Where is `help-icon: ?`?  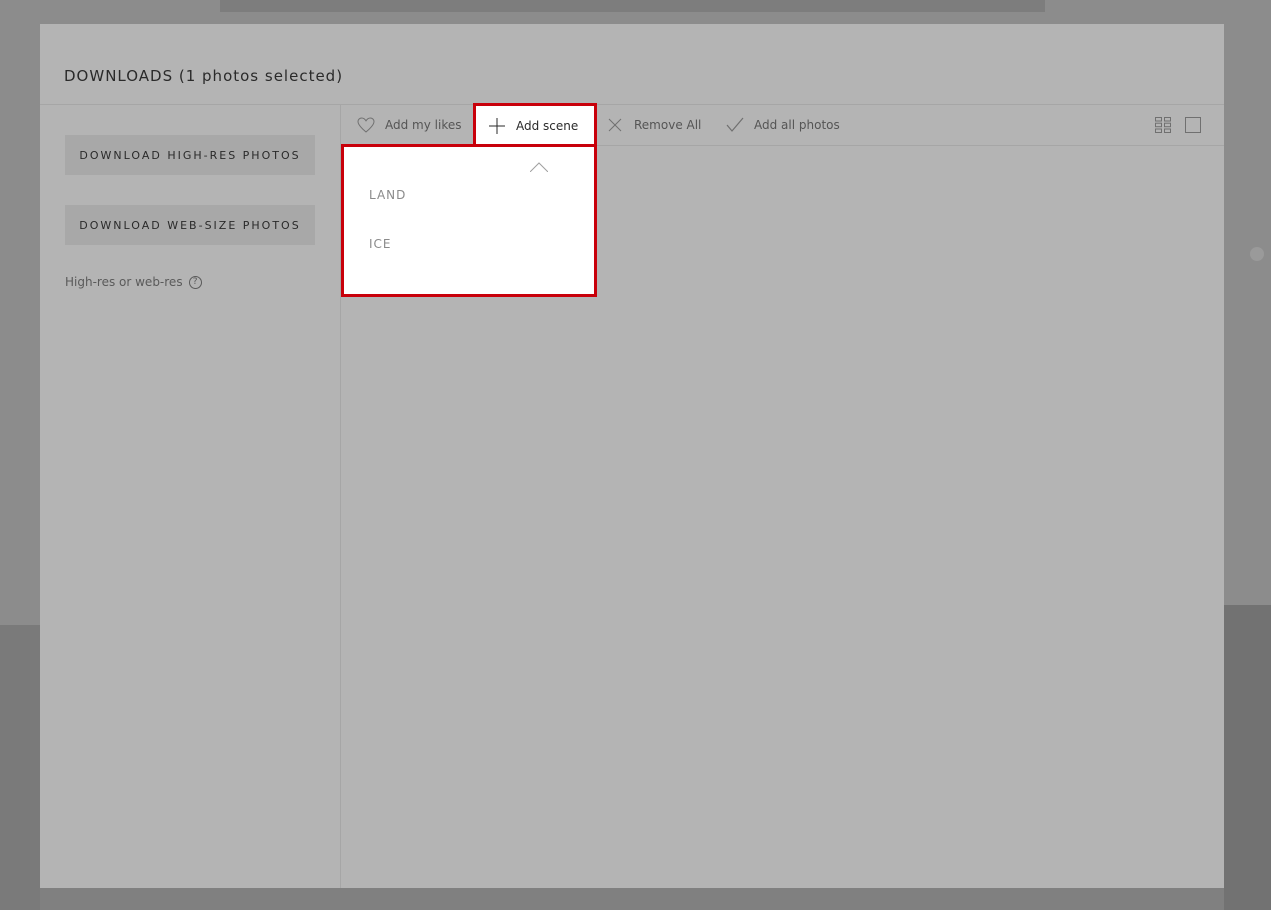
help-icon: ? is located at coordinates (195, 282).